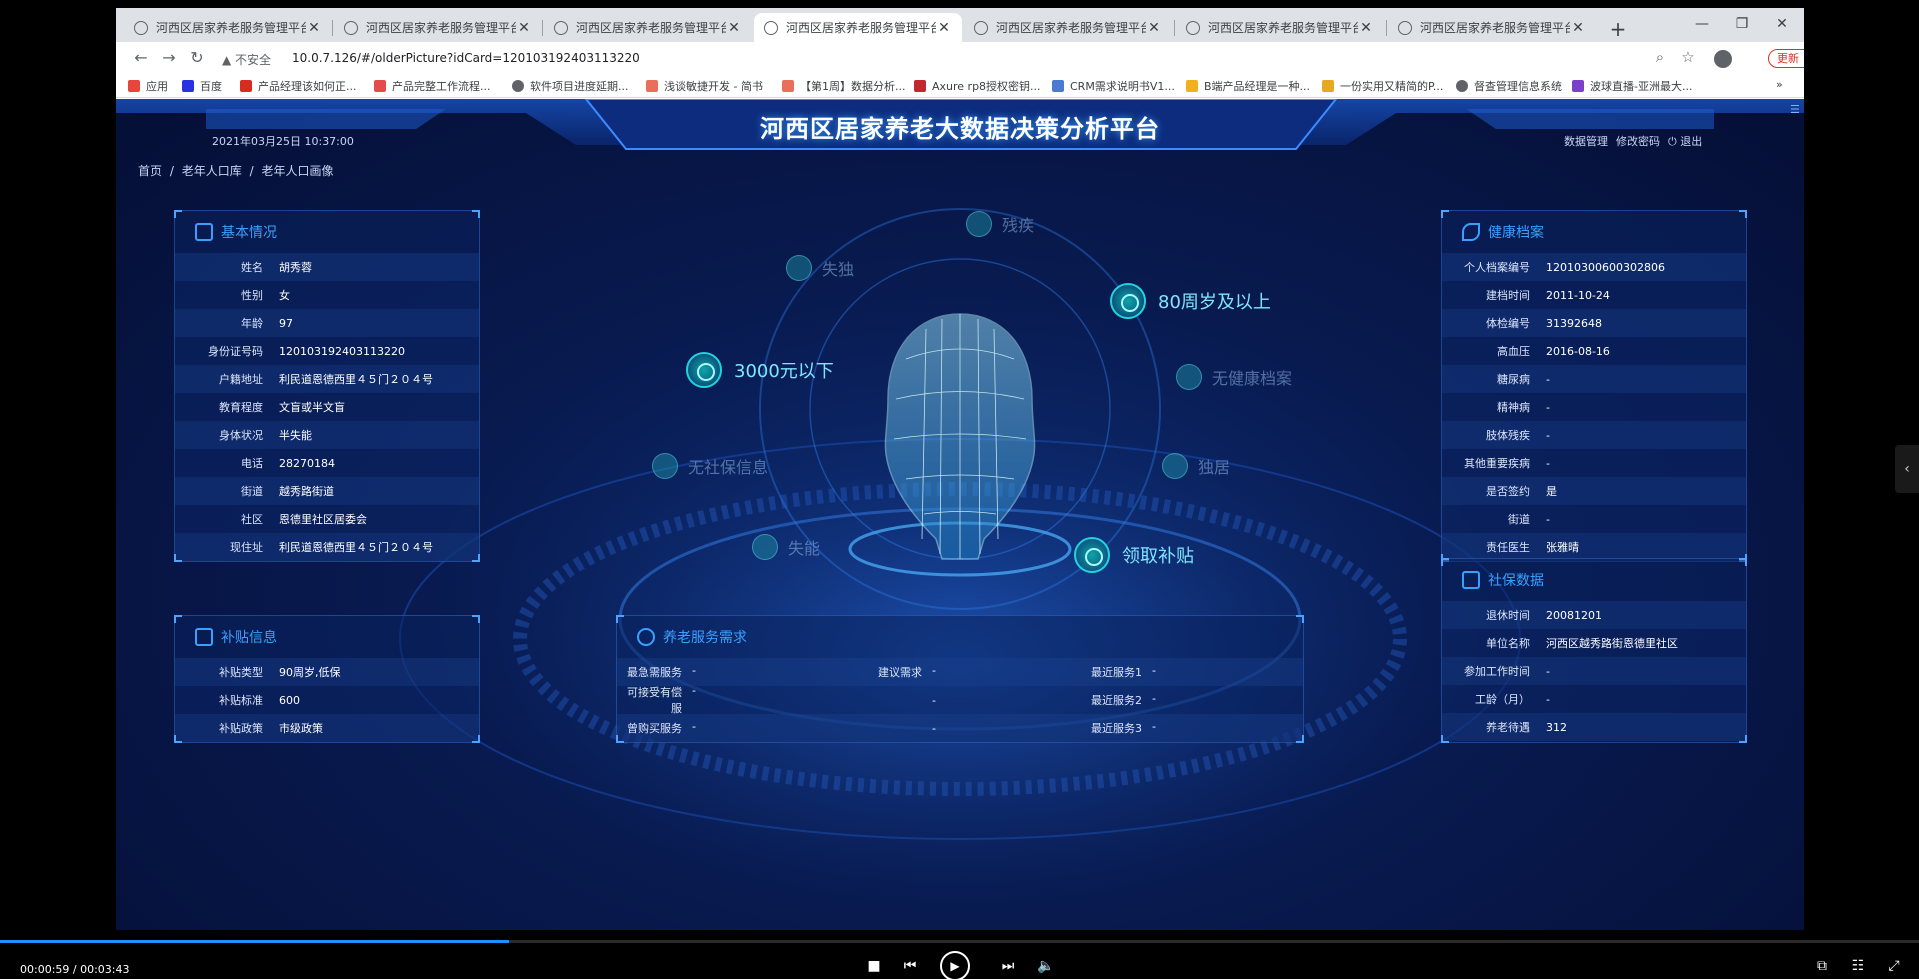 The width and height of the screenshot is (1919, 979). I want to click on subsidy-list: 补贴类型 90周岁,低保 补贴标准 600 补贴政策 市级政策, so click(327, 700).